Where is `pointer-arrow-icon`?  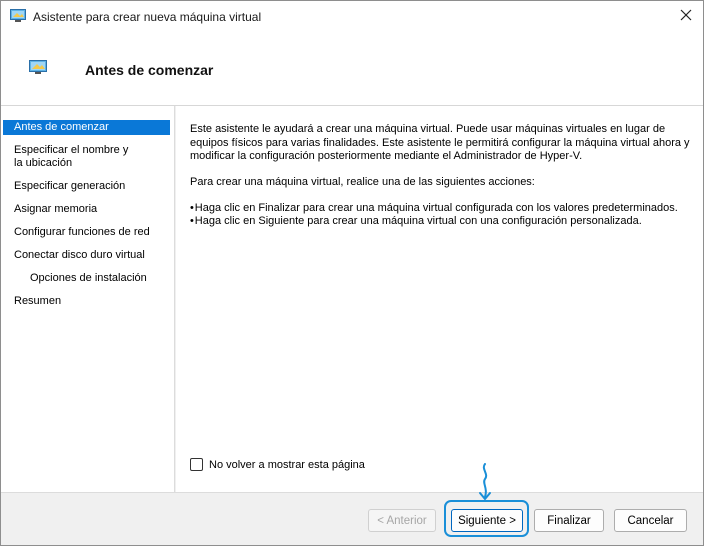
pointer-arrow-icon is located at coordinates (485, 481).